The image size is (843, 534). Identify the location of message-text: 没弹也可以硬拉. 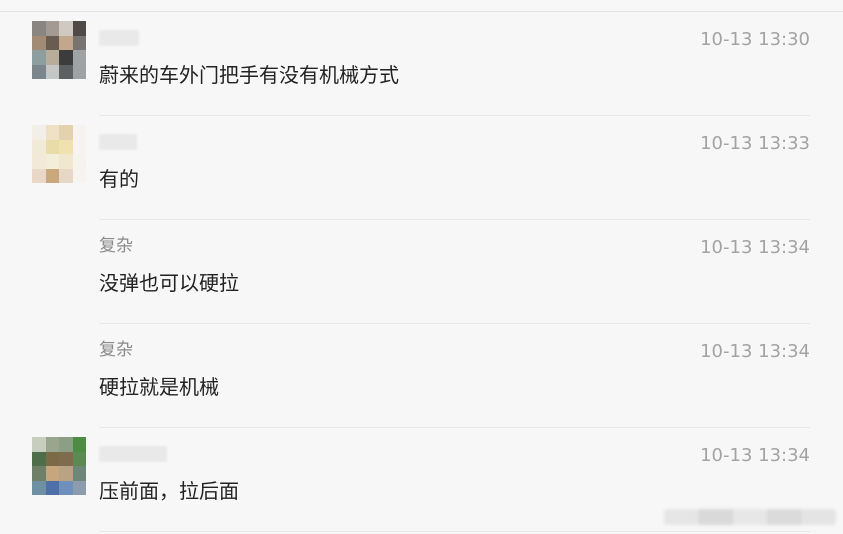
(169, 283).